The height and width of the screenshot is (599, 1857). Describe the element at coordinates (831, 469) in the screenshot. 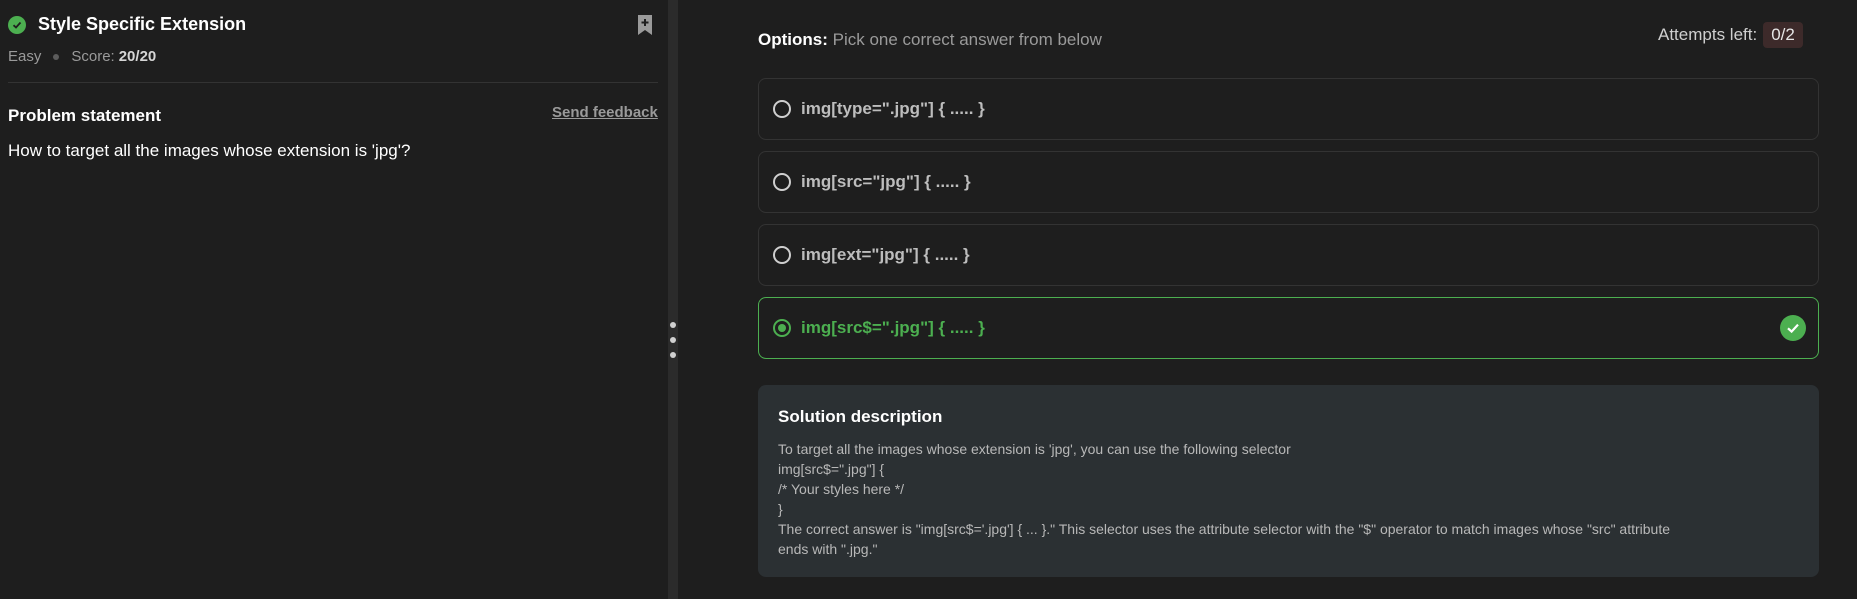

I see `solution-line: img[src$=".jpg"] {` at that location.